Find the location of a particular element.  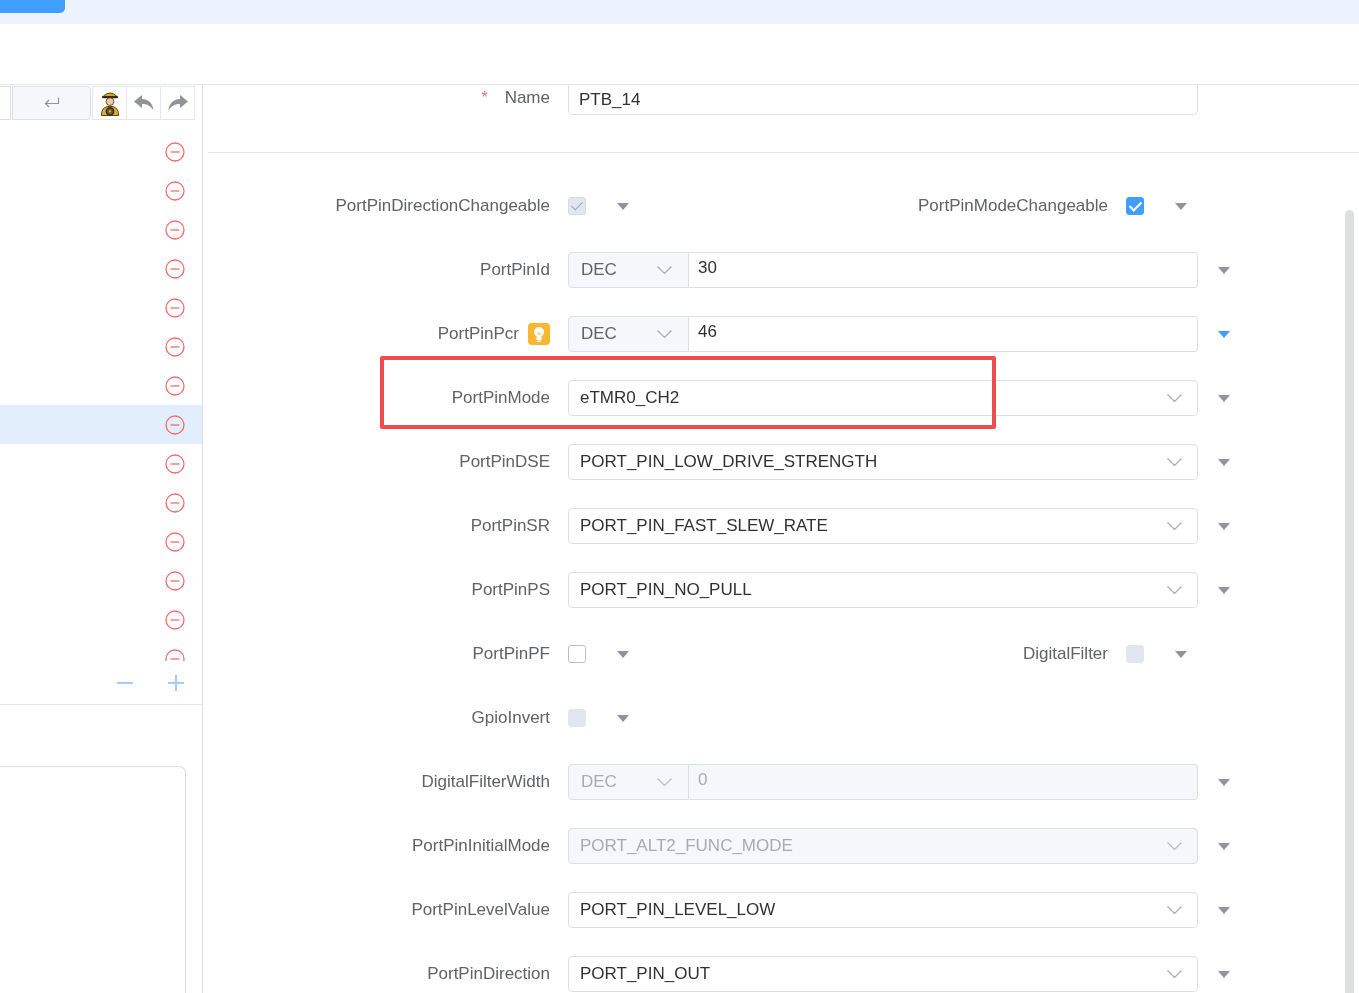

avatar-button is located at coordinates (109, 103).